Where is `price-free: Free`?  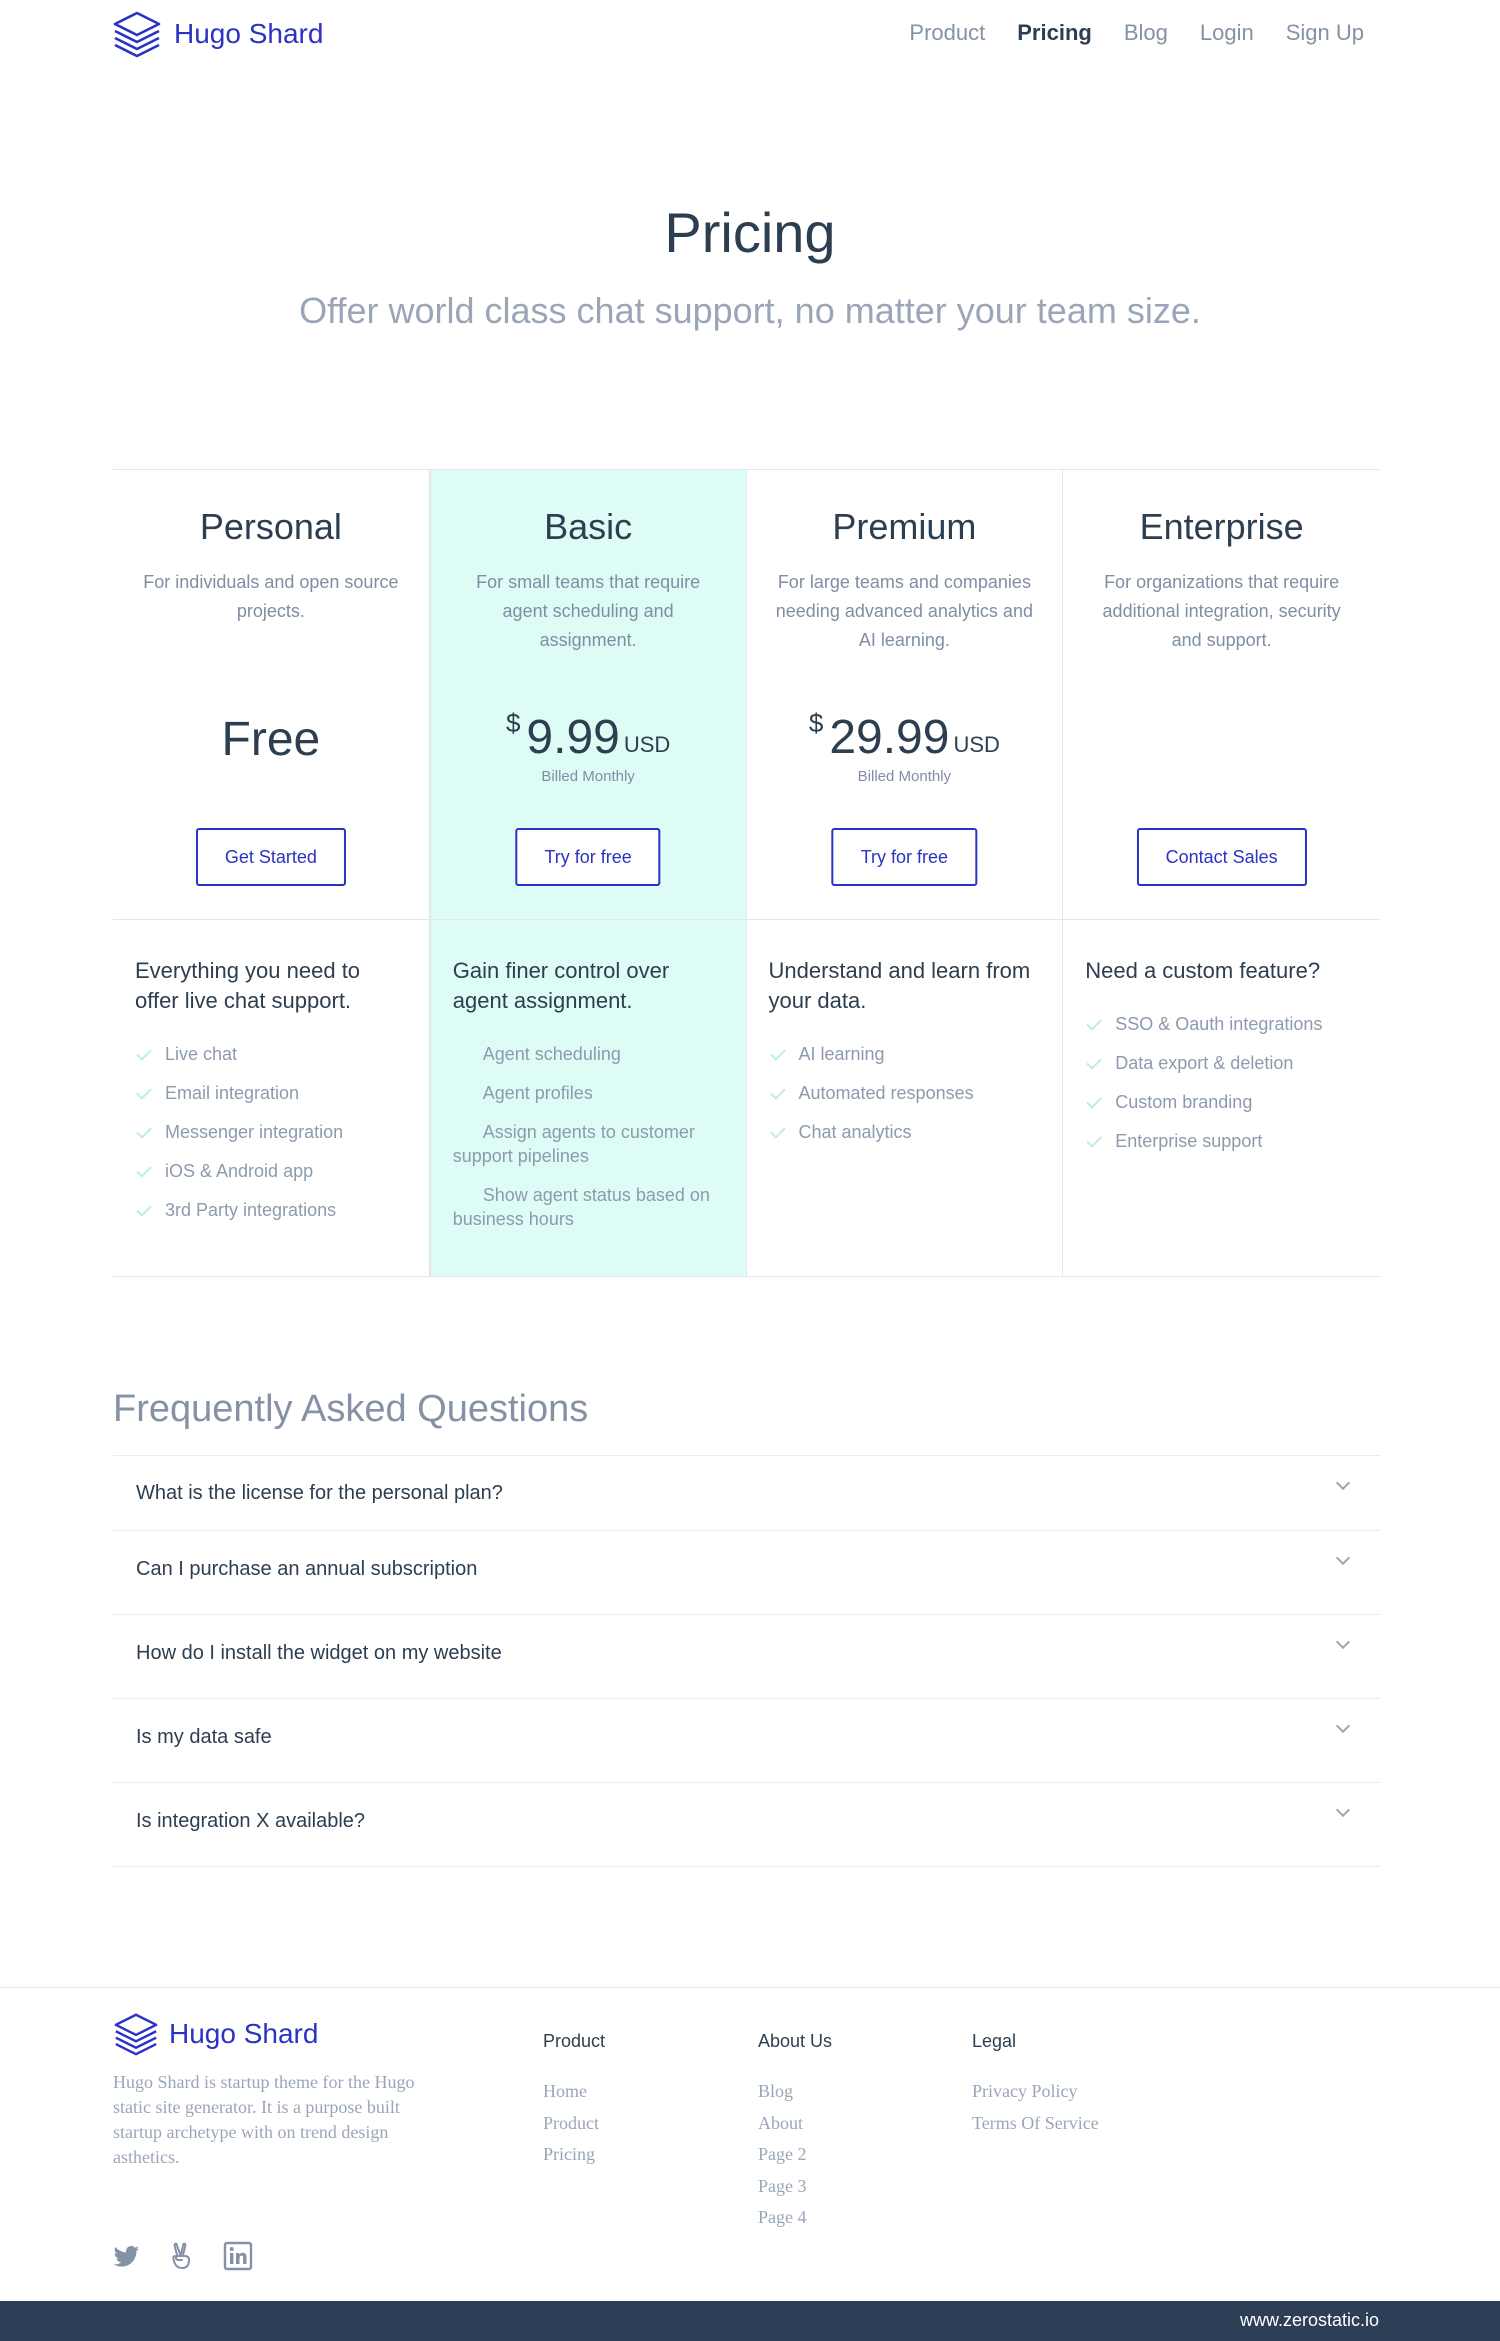
price-free: Free is located at coordinates (271, 739).